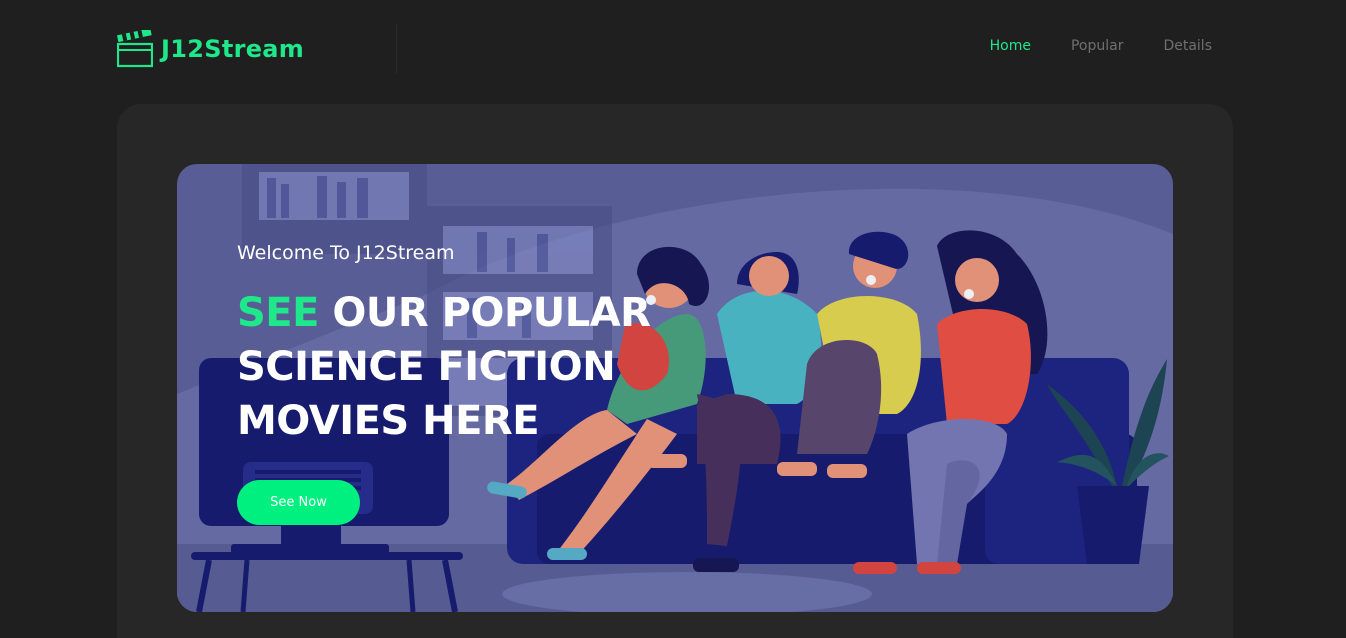 This screenshot has width=1346, height=638. What do you see at coordinates (278, 313) in the screenshot?
I see `hero-headline-accent: SEE` at bounding box center [278, 313].